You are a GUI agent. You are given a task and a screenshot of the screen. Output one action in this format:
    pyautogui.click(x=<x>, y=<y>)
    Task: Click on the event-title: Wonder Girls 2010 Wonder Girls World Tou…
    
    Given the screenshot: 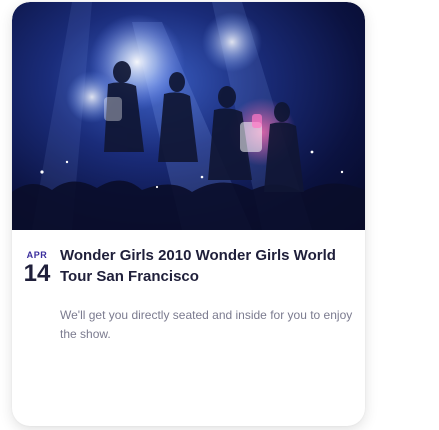 What is the action you would take?
    pyautogui.click(x=210, y=266)
    